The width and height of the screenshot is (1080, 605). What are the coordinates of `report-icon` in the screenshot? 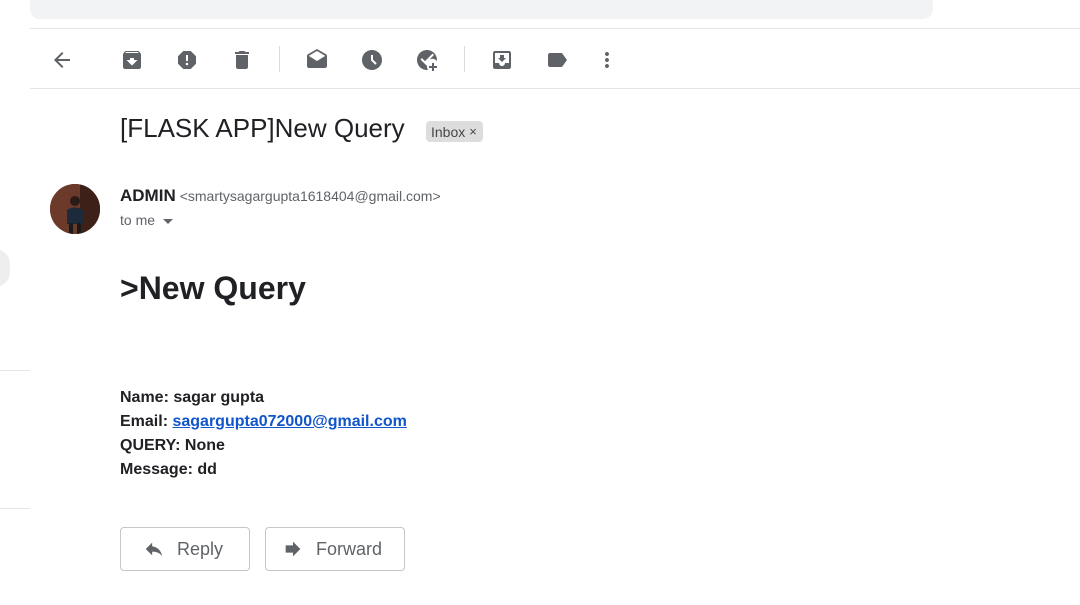 It's located at (187, 60).